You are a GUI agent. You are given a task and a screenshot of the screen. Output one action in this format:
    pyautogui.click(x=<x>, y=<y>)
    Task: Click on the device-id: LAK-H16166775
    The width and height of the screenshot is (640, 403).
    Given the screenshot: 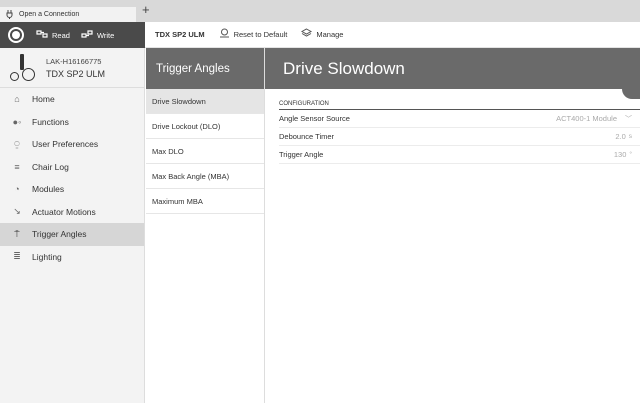 What is the action you would take?
    pyautogui.click(x=74, y=61)
    